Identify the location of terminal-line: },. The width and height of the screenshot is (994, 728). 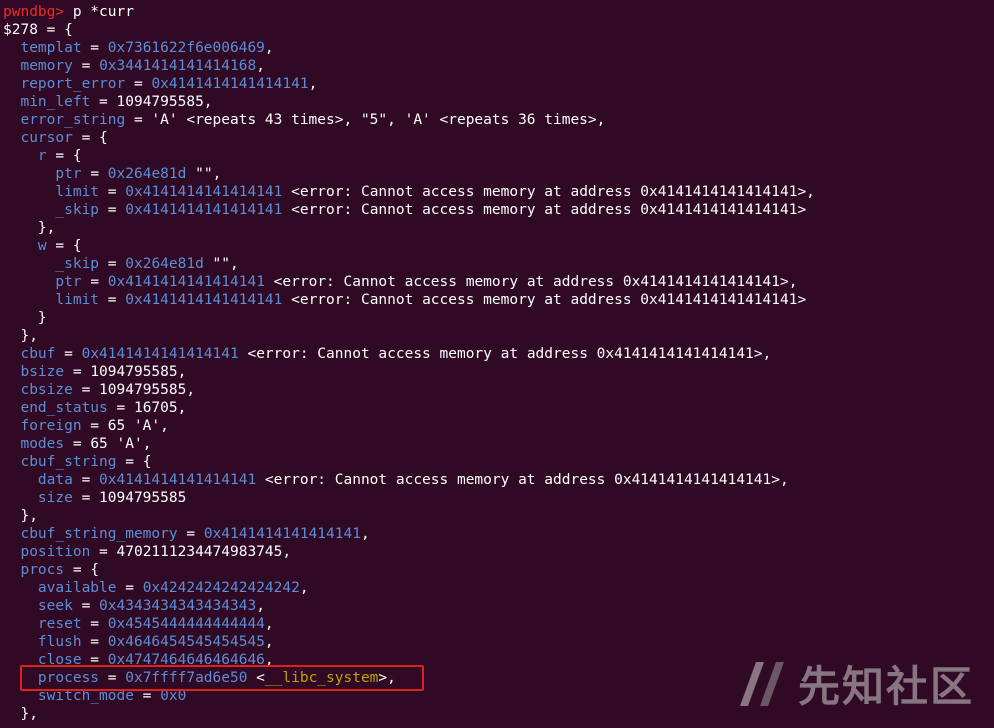
(498, 228).